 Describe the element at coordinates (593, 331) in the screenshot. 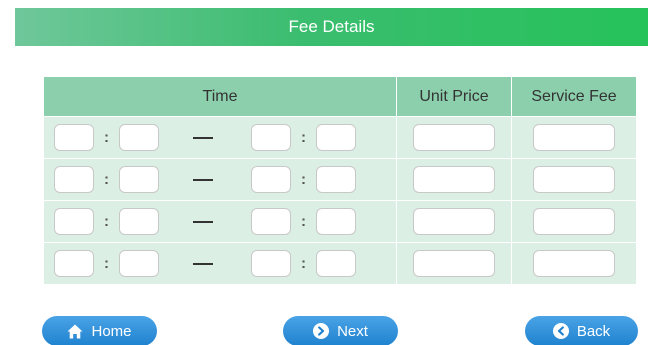

I see `back-button-label: Back` at that location.